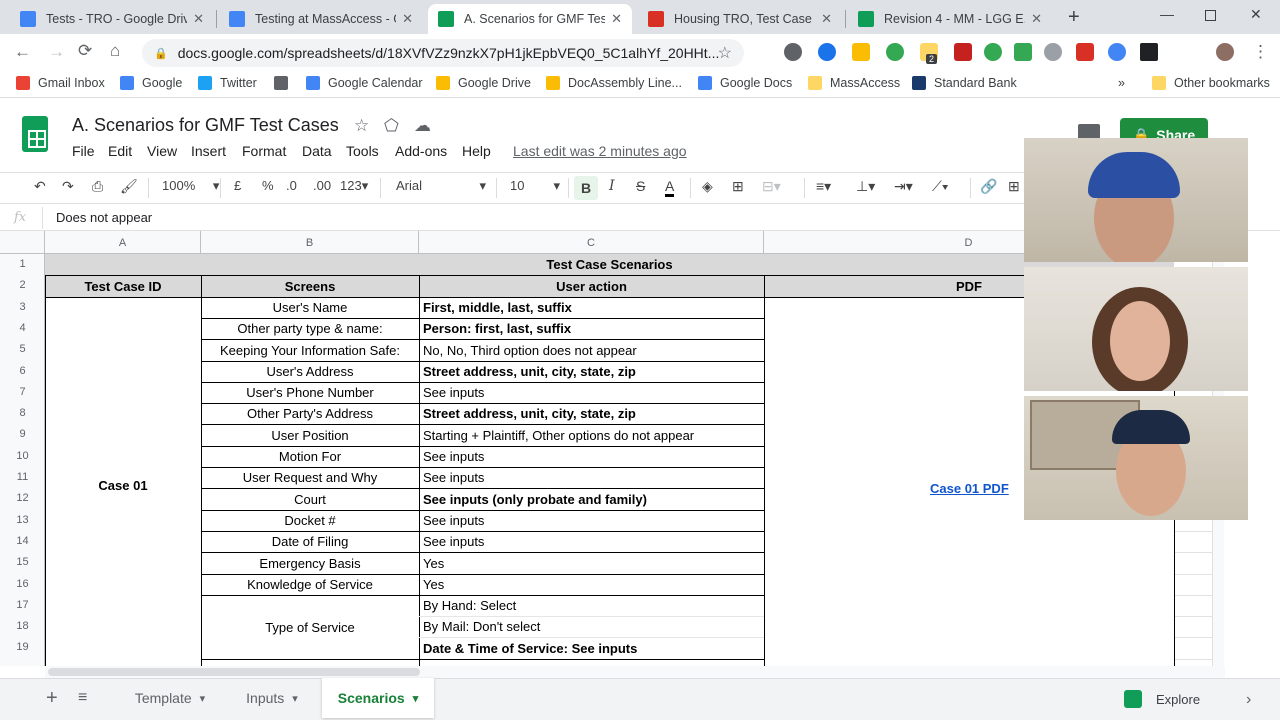 Image resolution: width=1280 pixels, height=720 pixels. What do you see at coordinates (993, 52) in the screenshot?
I see `grammarly-extension-icon` at bounding box center [993, 52].